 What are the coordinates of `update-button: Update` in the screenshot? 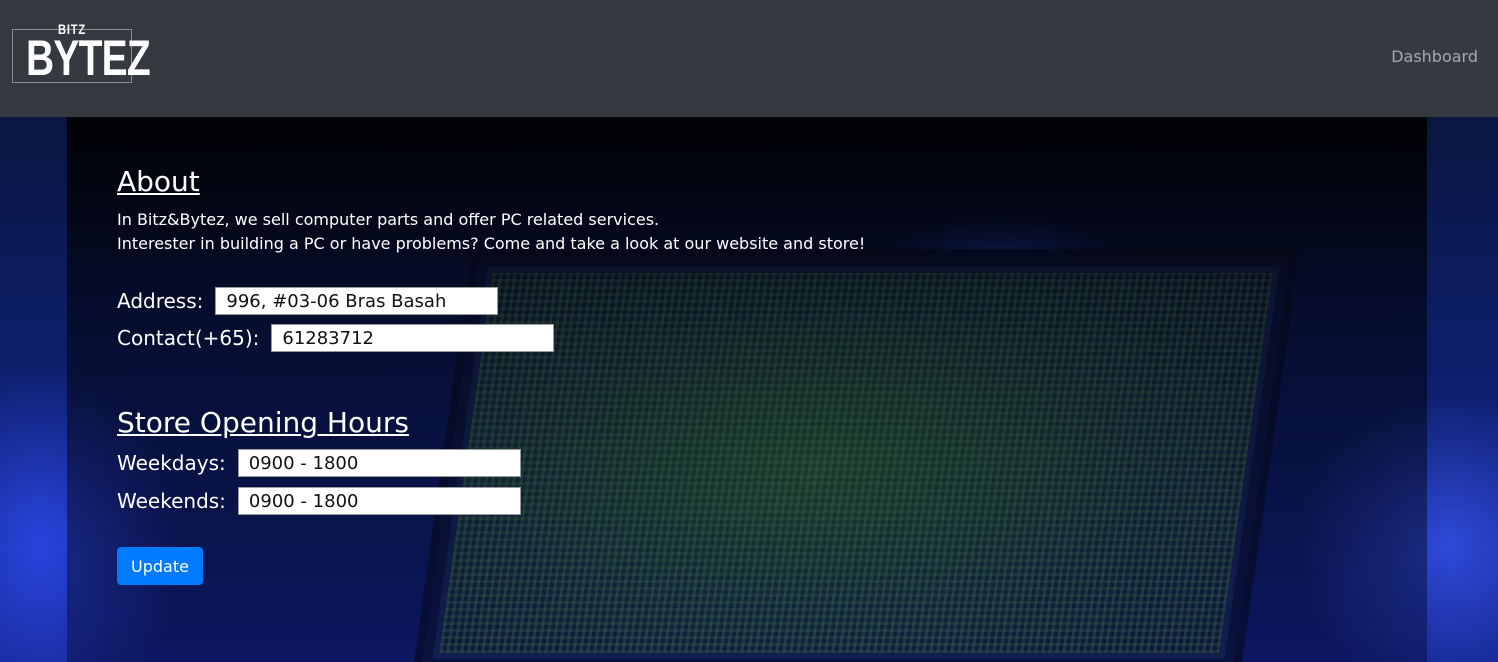 It's located at (160, 566).